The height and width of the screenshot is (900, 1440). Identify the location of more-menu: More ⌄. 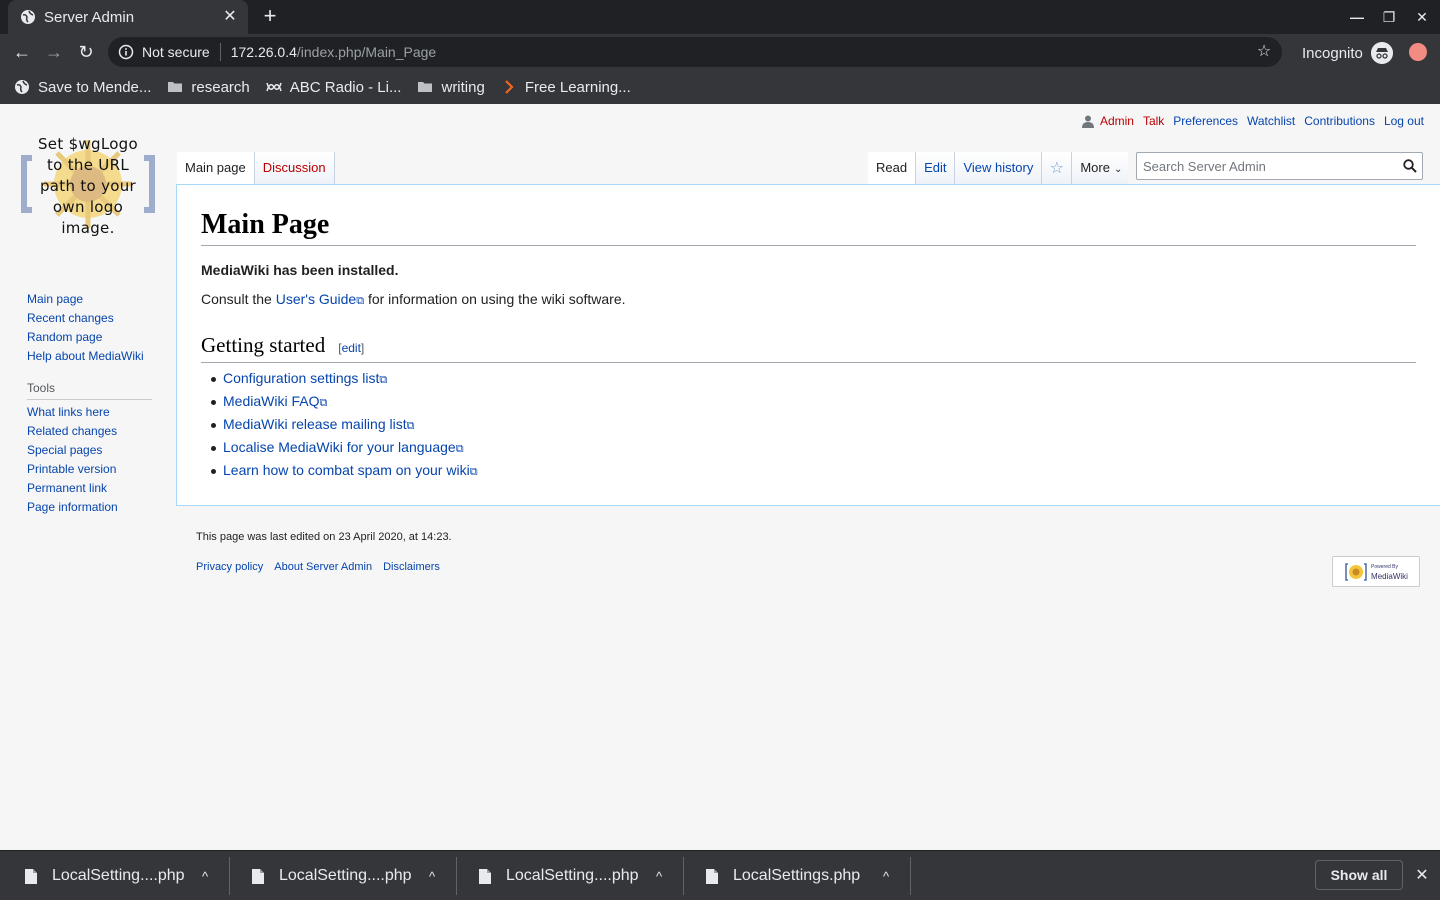
(1100, 168).